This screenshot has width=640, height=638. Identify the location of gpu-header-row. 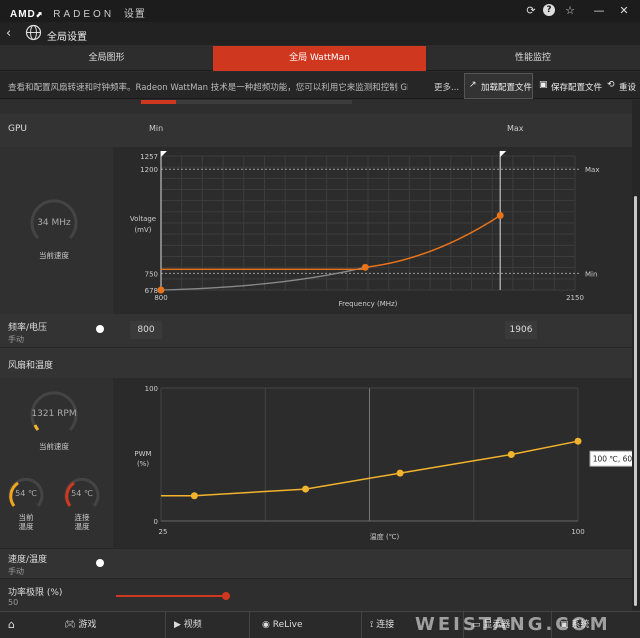
(316, 130).